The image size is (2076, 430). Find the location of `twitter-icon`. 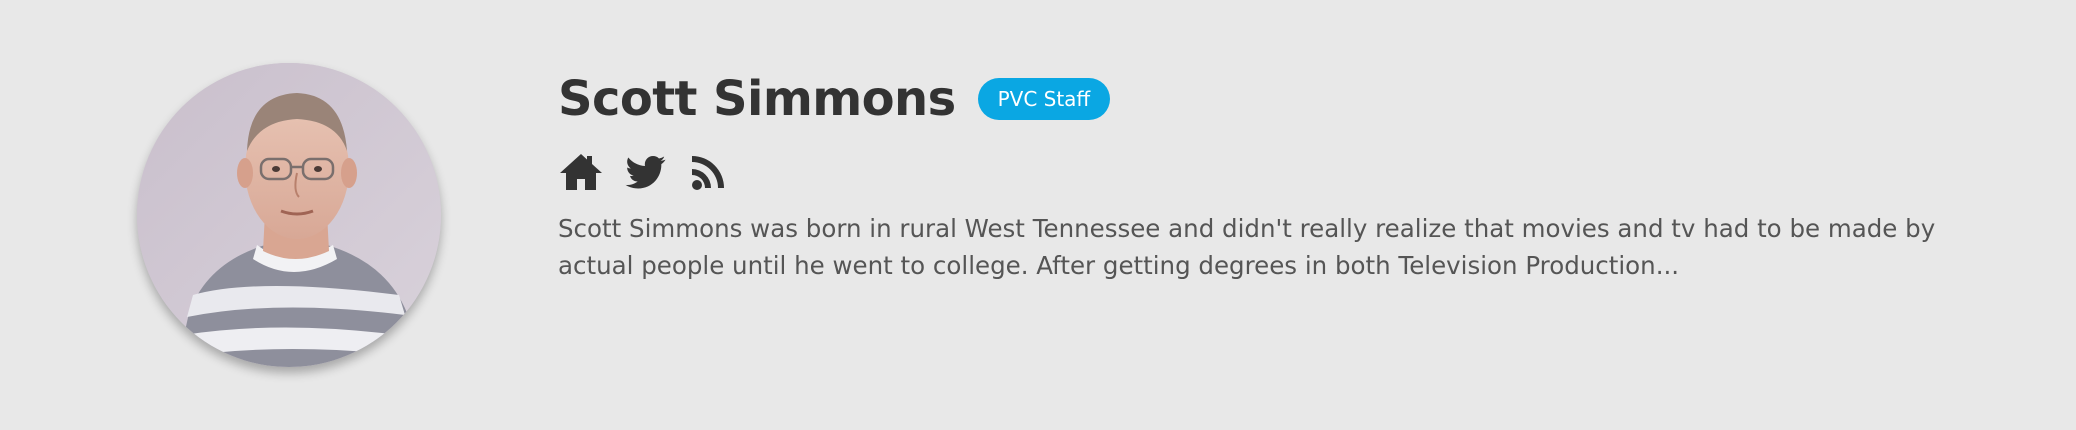

twitter-icon is located at coordinates (645, 172).